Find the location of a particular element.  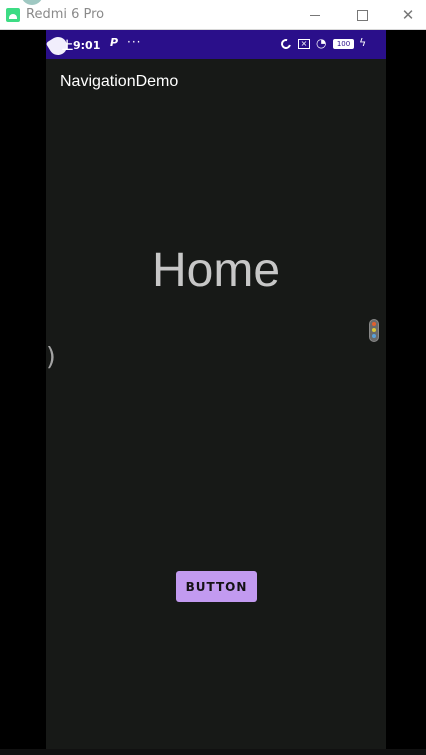

android-app-icon is located at coordinates (13, 15).